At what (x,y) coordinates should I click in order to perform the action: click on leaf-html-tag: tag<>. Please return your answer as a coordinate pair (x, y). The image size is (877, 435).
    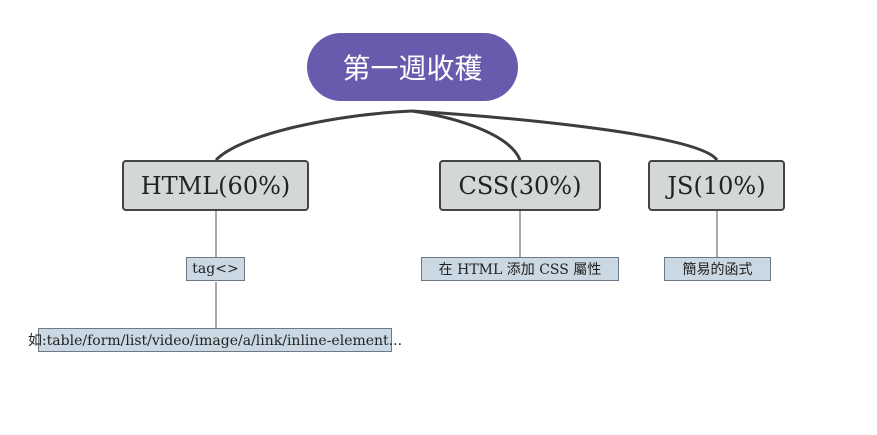
    Looking at the image, I should click on (215, 269).